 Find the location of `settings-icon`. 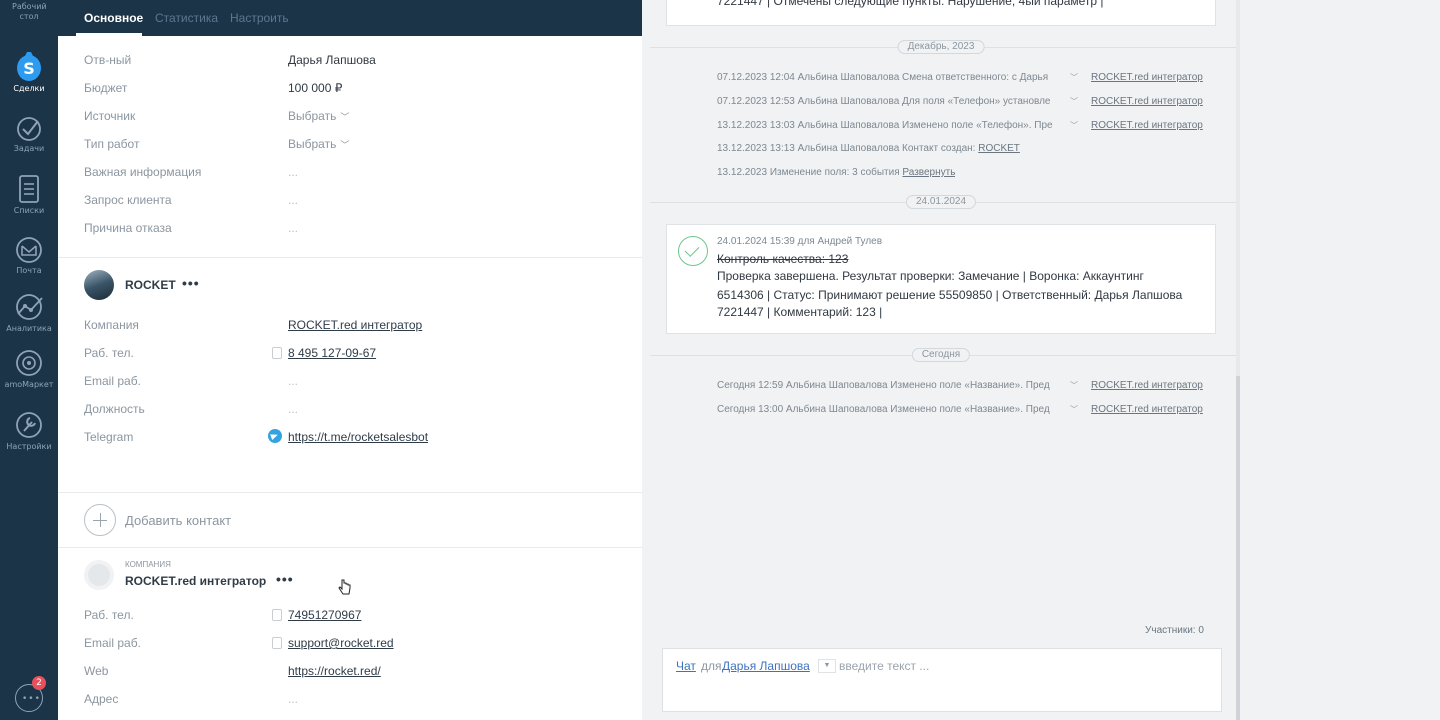

settings-icon is located at coordinates (29, 425).